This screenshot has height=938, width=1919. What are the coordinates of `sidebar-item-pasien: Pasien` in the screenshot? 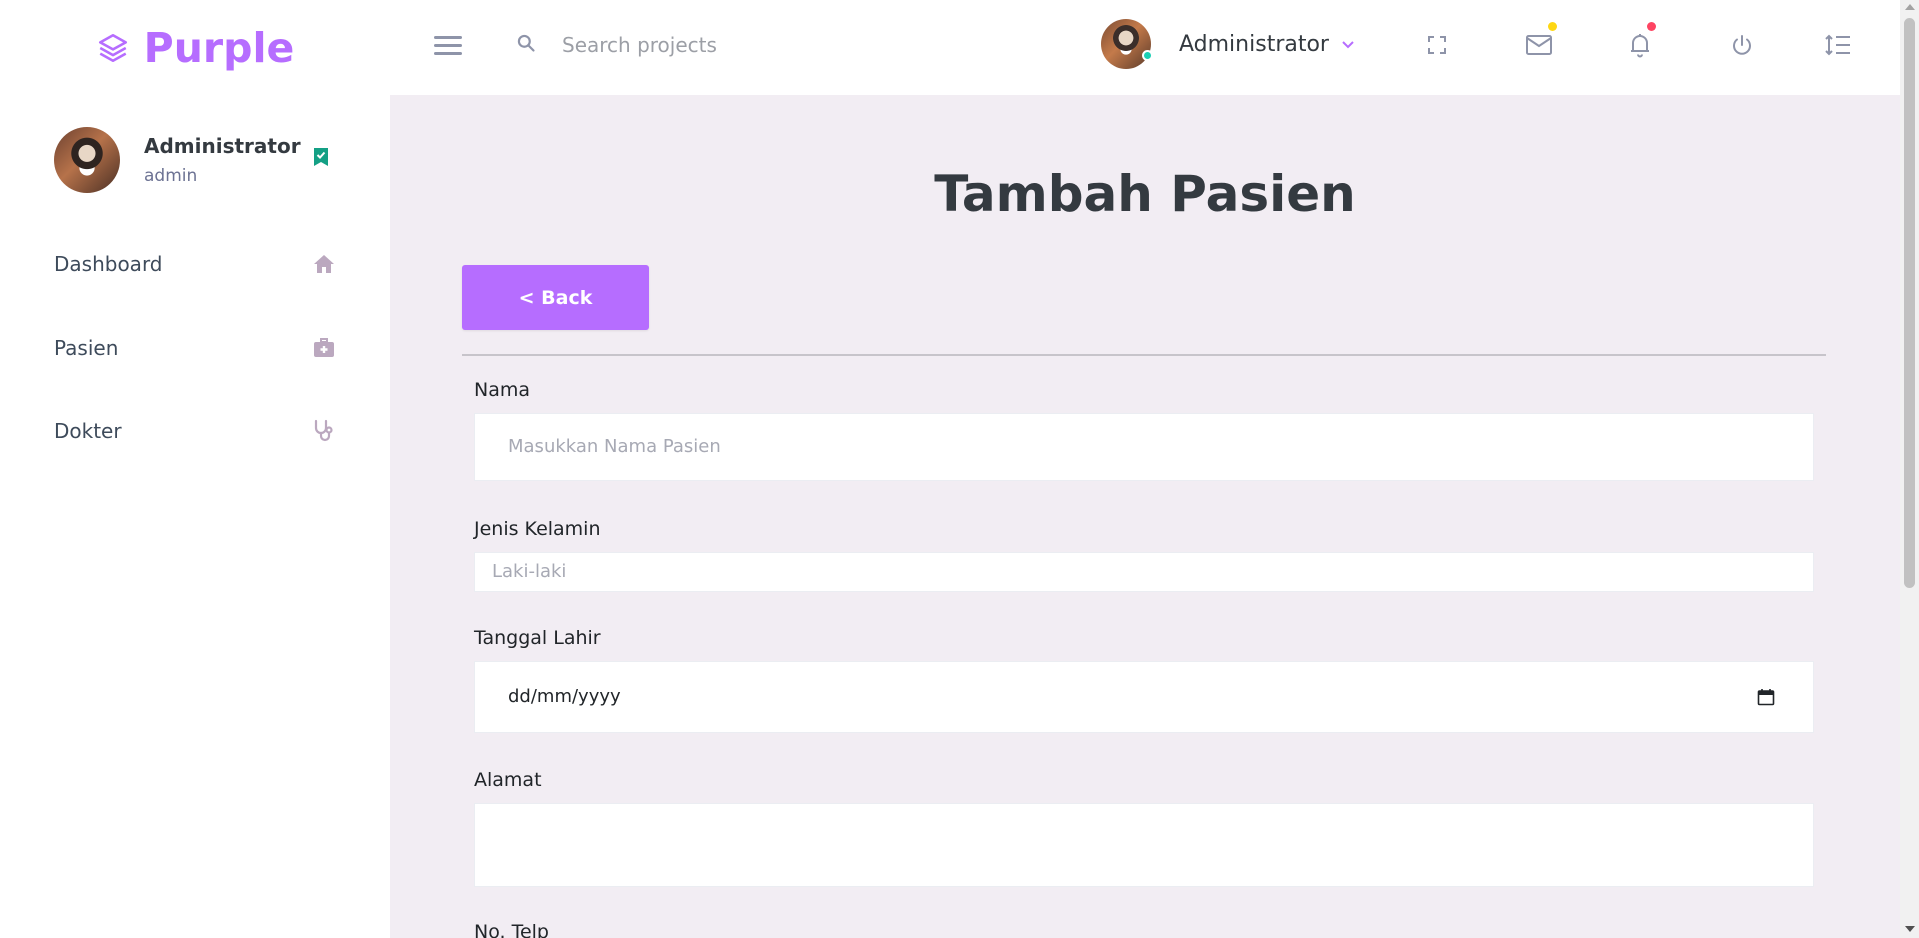 It's located at (195, 348).